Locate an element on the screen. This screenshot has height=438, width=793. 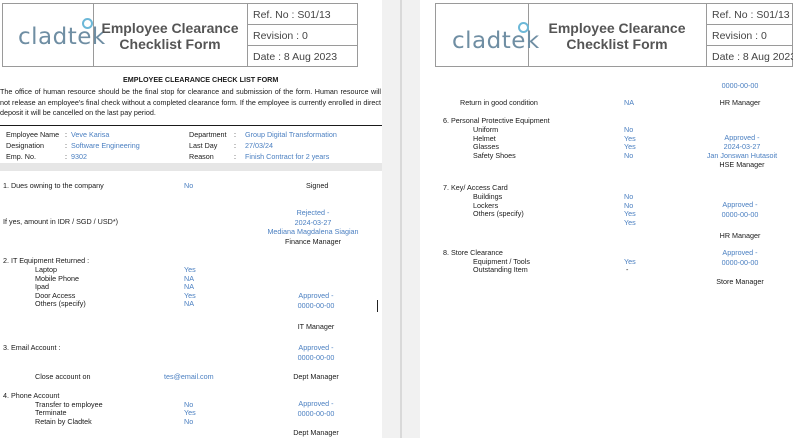
emp-no-label: Emp. No. is located at coordinates (21, 156).